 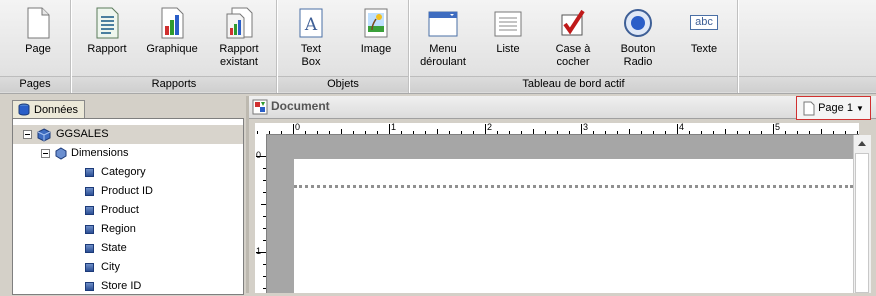 What do you see at coordinates (682, 127) in the screenshot?
I see `ruler-label: 4` at bounding box center [682, 127].